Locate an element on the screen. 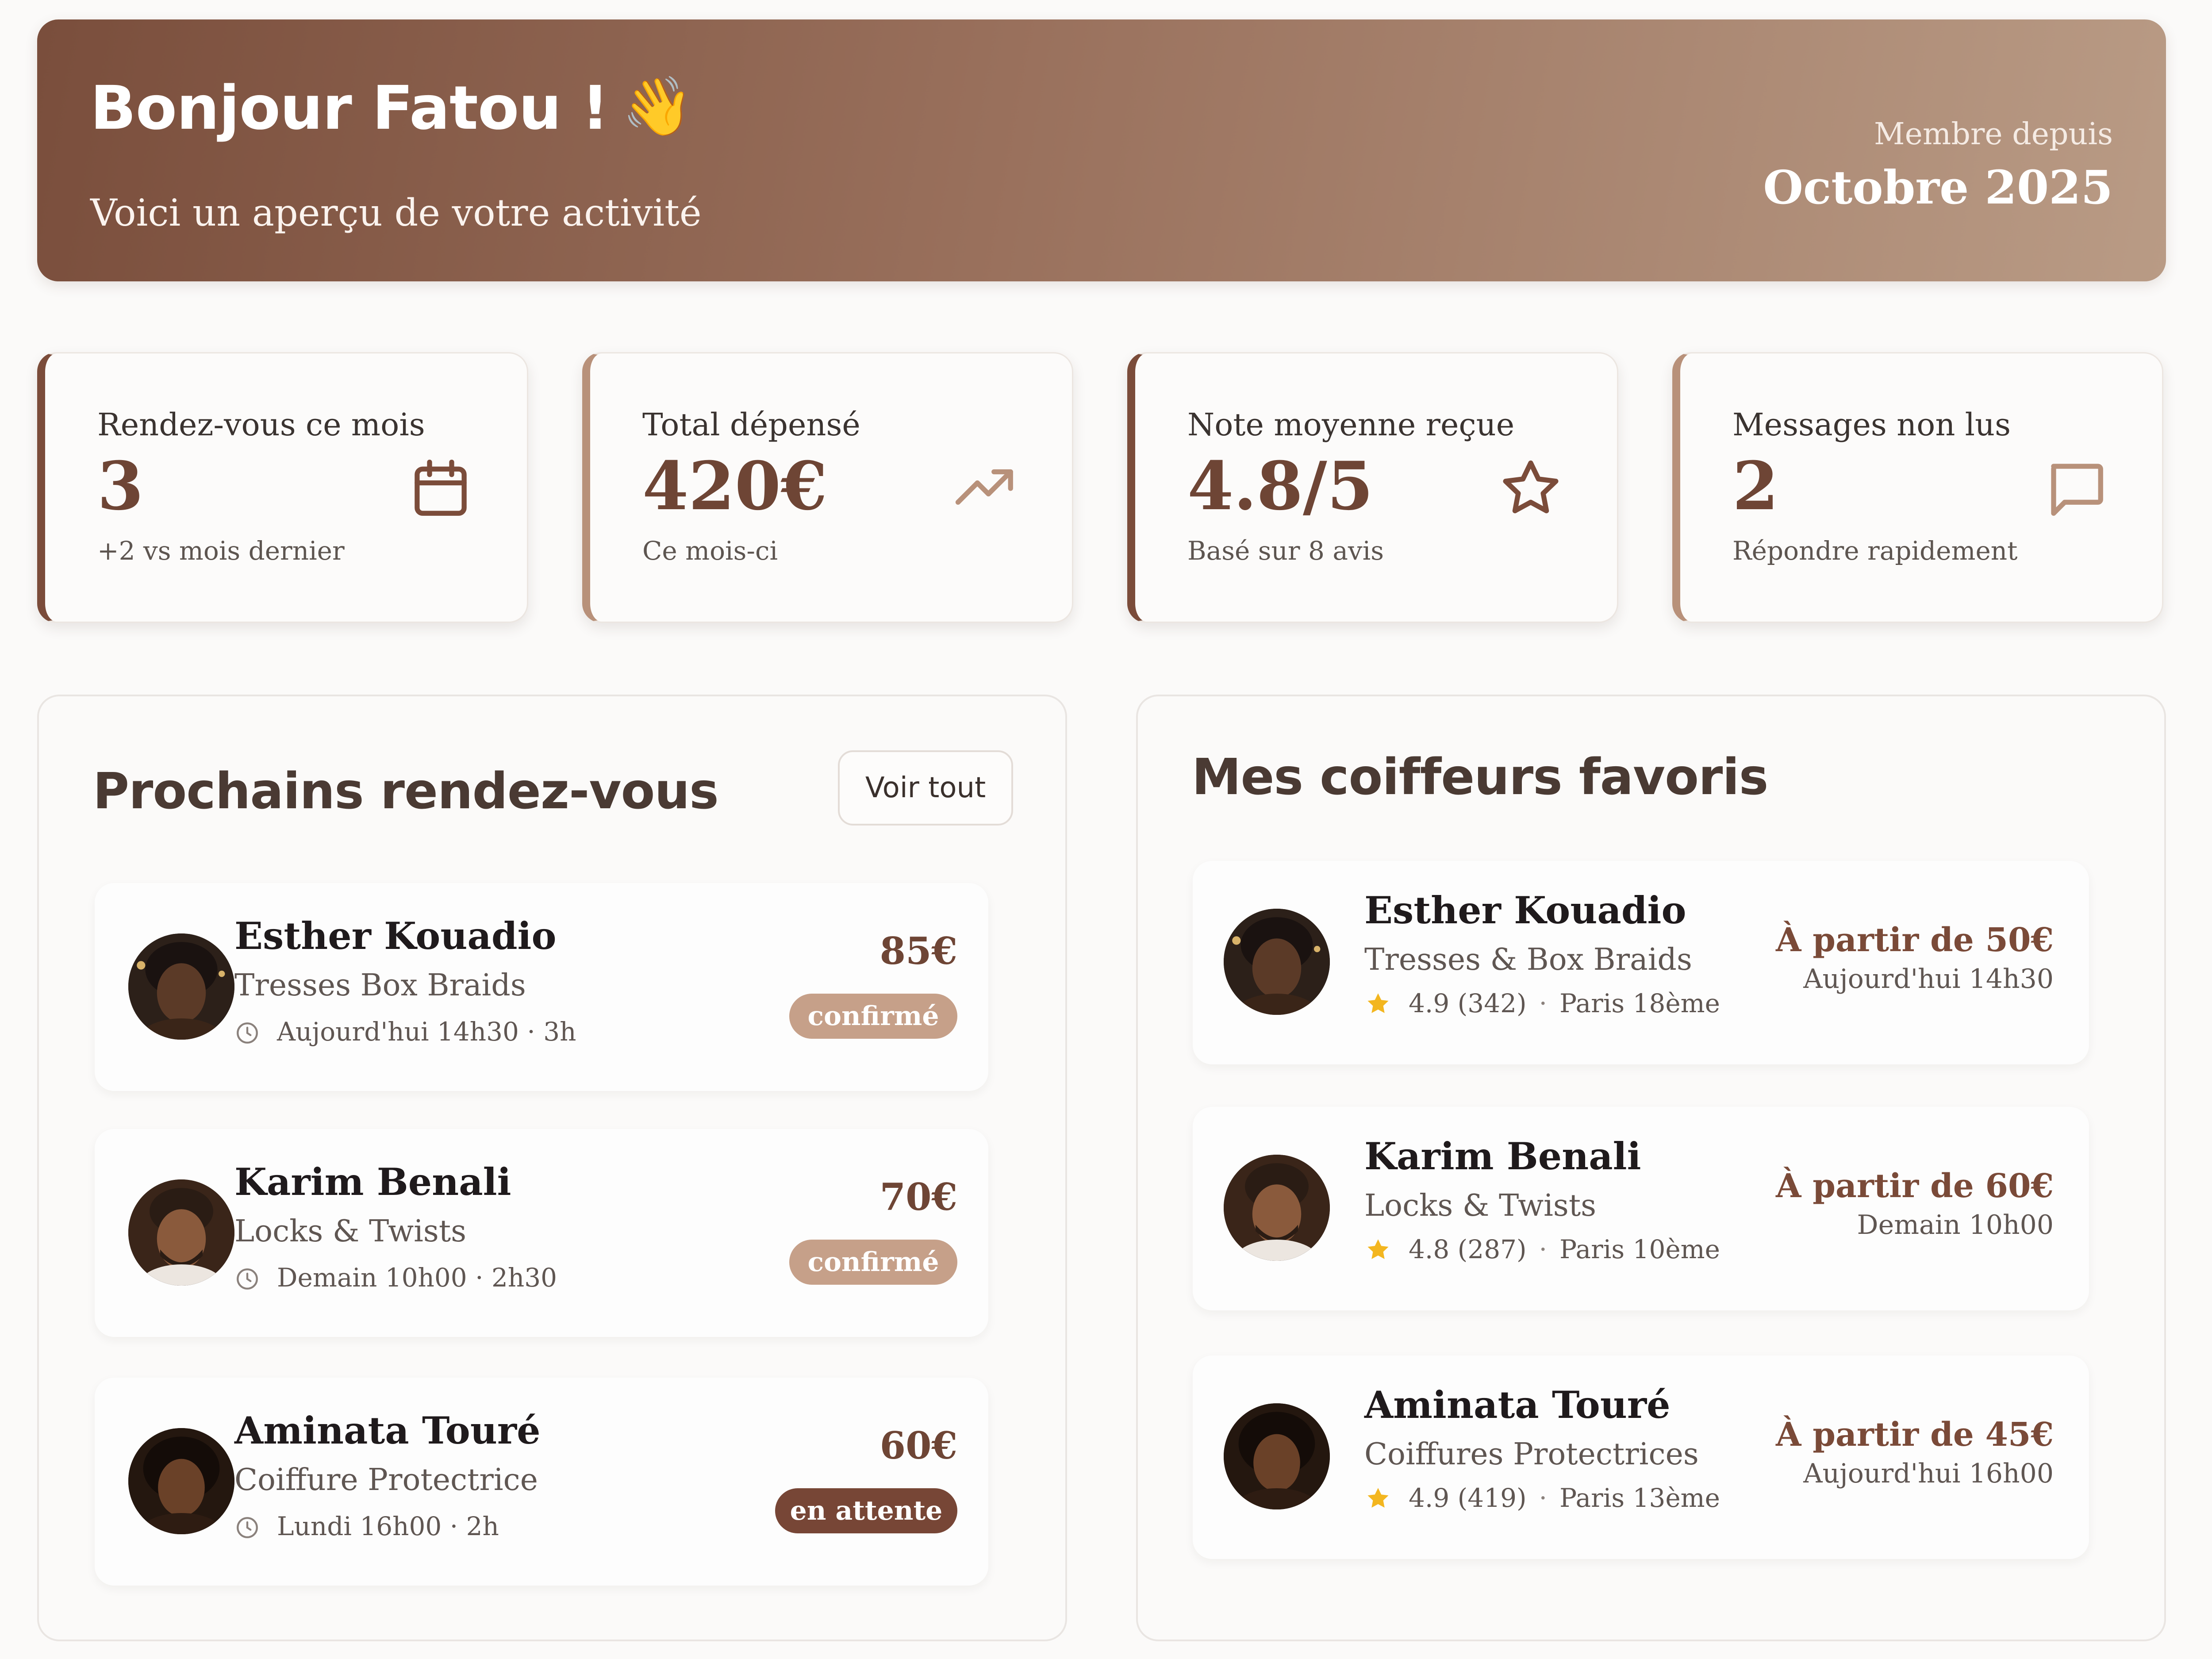  next-availability: Aujourd'hui 16h00 is located at coordinates (1929, 1473).